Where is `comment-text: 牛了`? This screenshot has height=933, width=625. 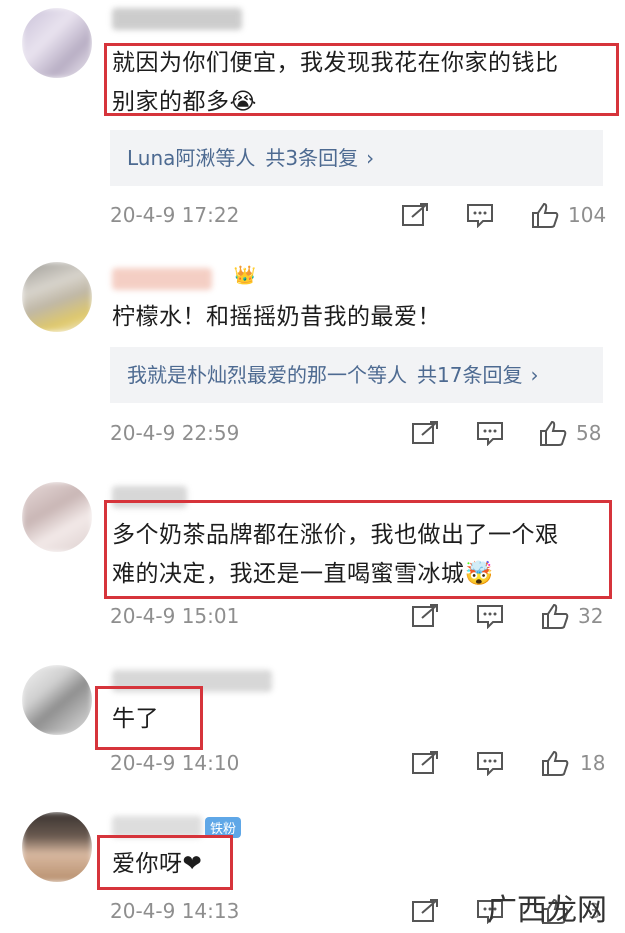 comment-text: 牛了 is located at coordinates (135, 719).